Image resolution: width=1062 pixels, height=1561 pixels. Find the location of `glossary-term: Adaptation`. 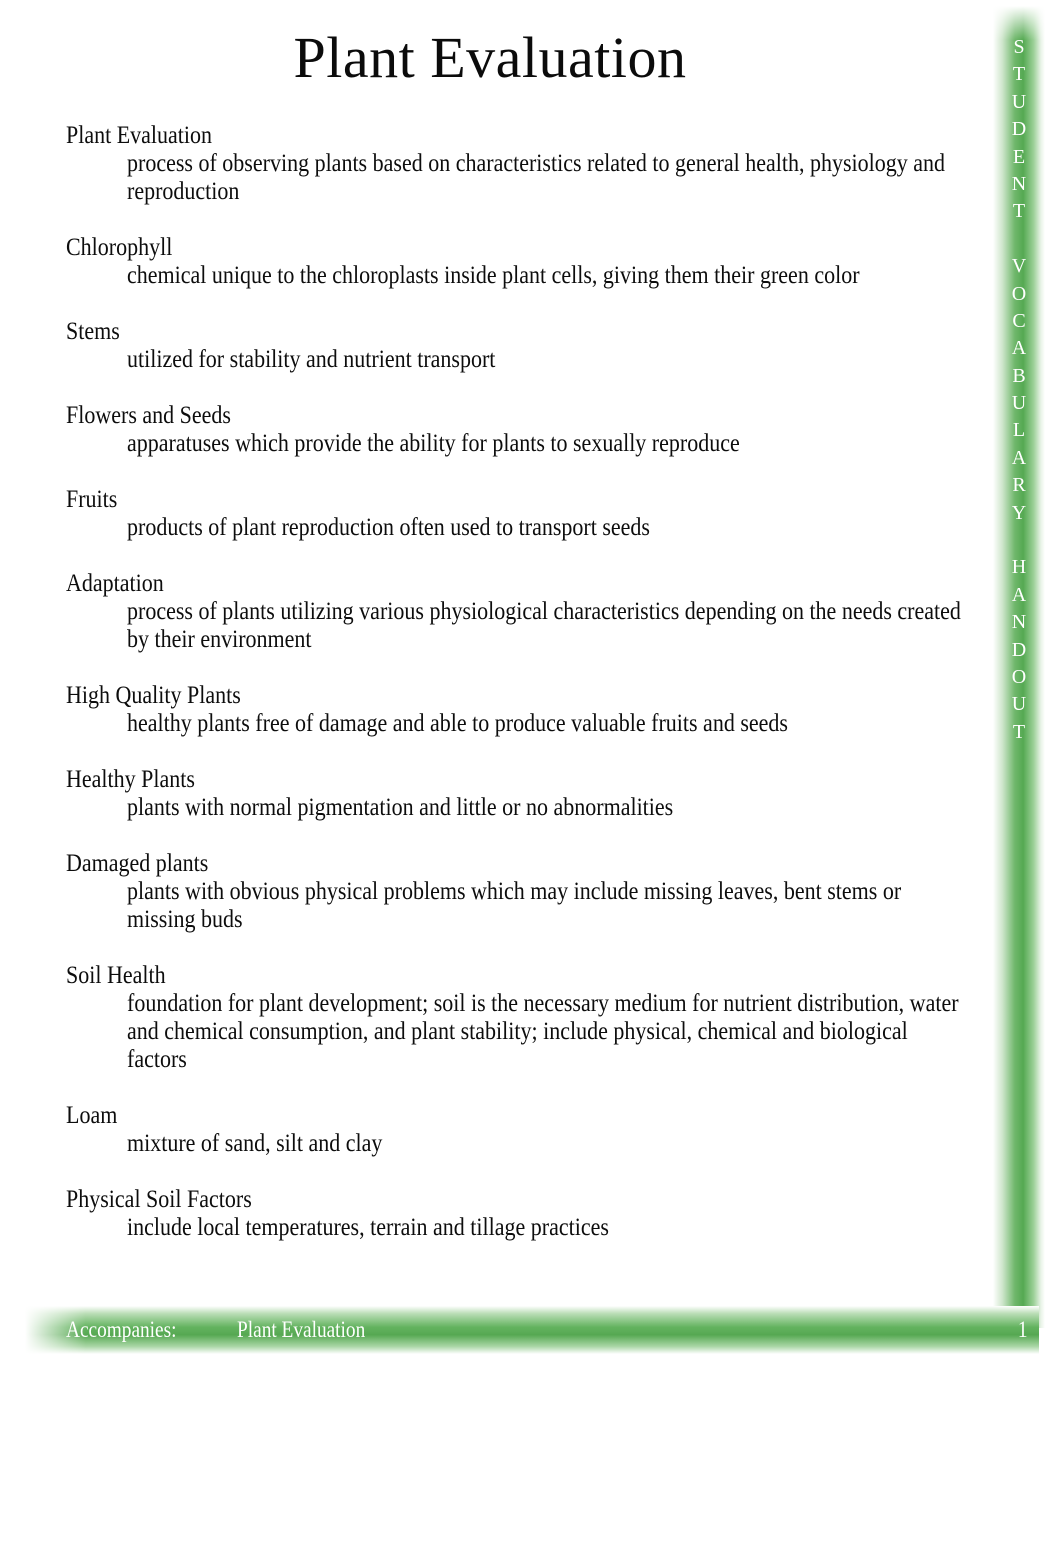

glossary-term: Adaptation is located at coordinates (115, 583).